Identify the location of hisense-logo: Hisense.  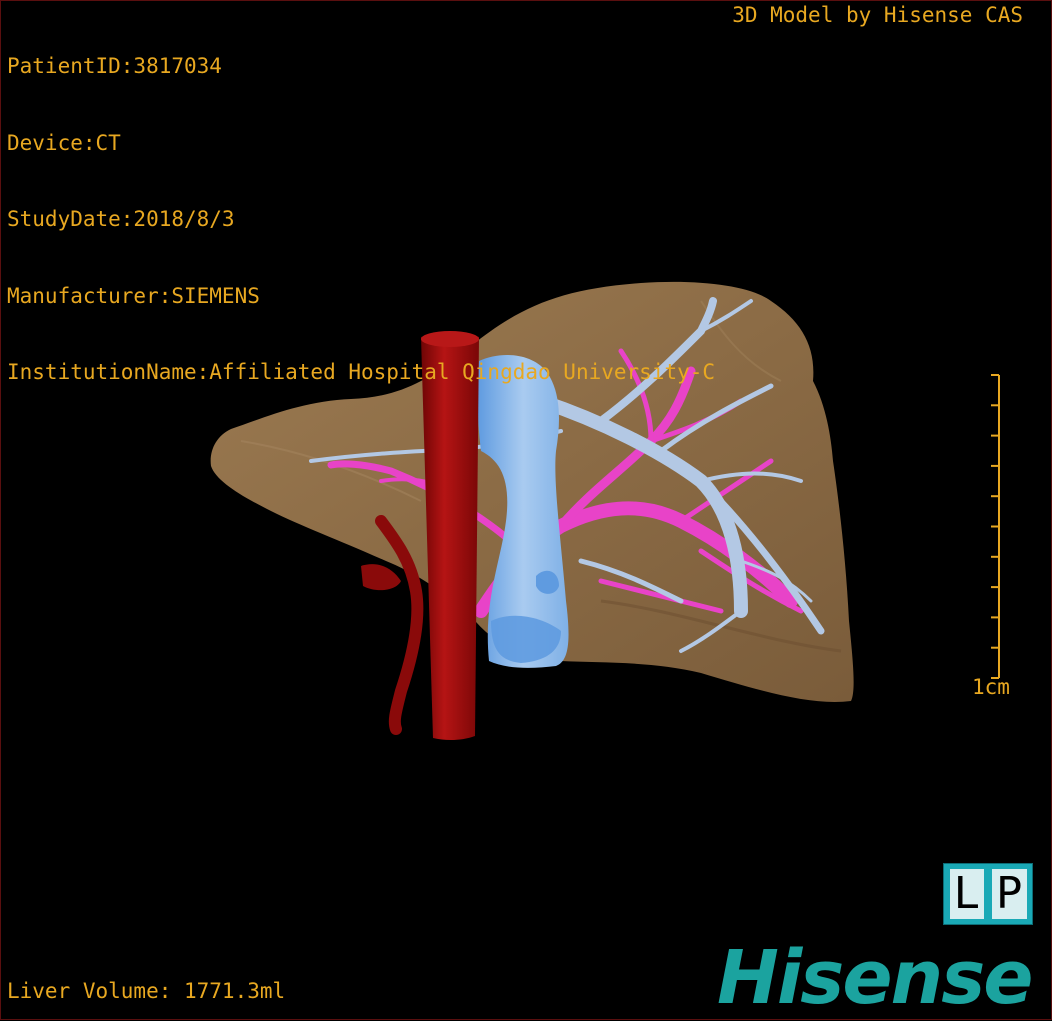
(875, 978).